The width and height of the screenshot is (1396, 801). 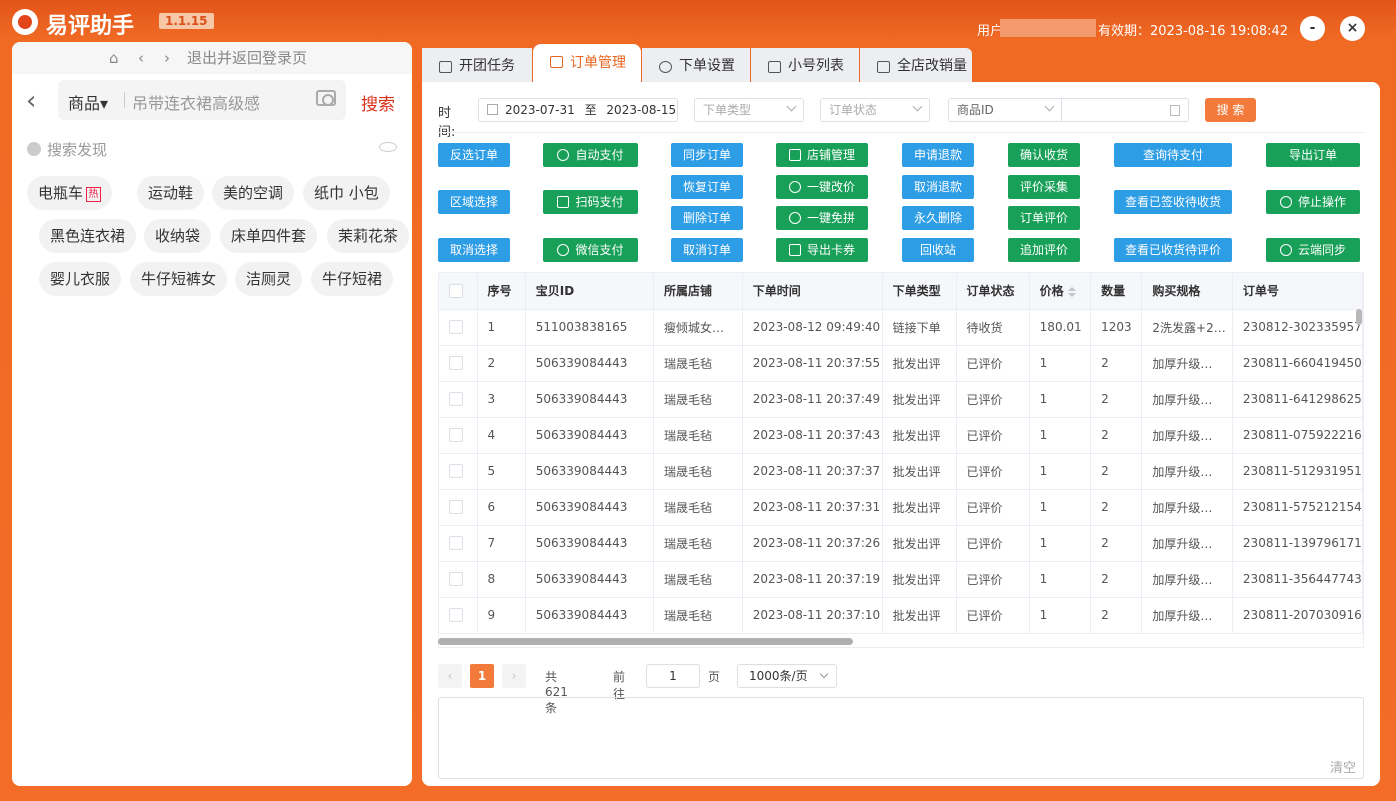 I want to click on store-manage-button: 店铺管理, so click(x=822, y=155).